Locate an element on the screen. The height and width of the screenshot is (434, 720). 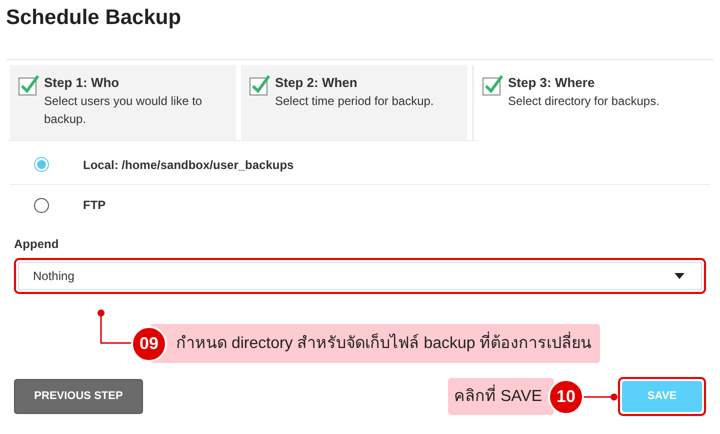
page-title: Schedule Backup is located at coordinates (94, 18).